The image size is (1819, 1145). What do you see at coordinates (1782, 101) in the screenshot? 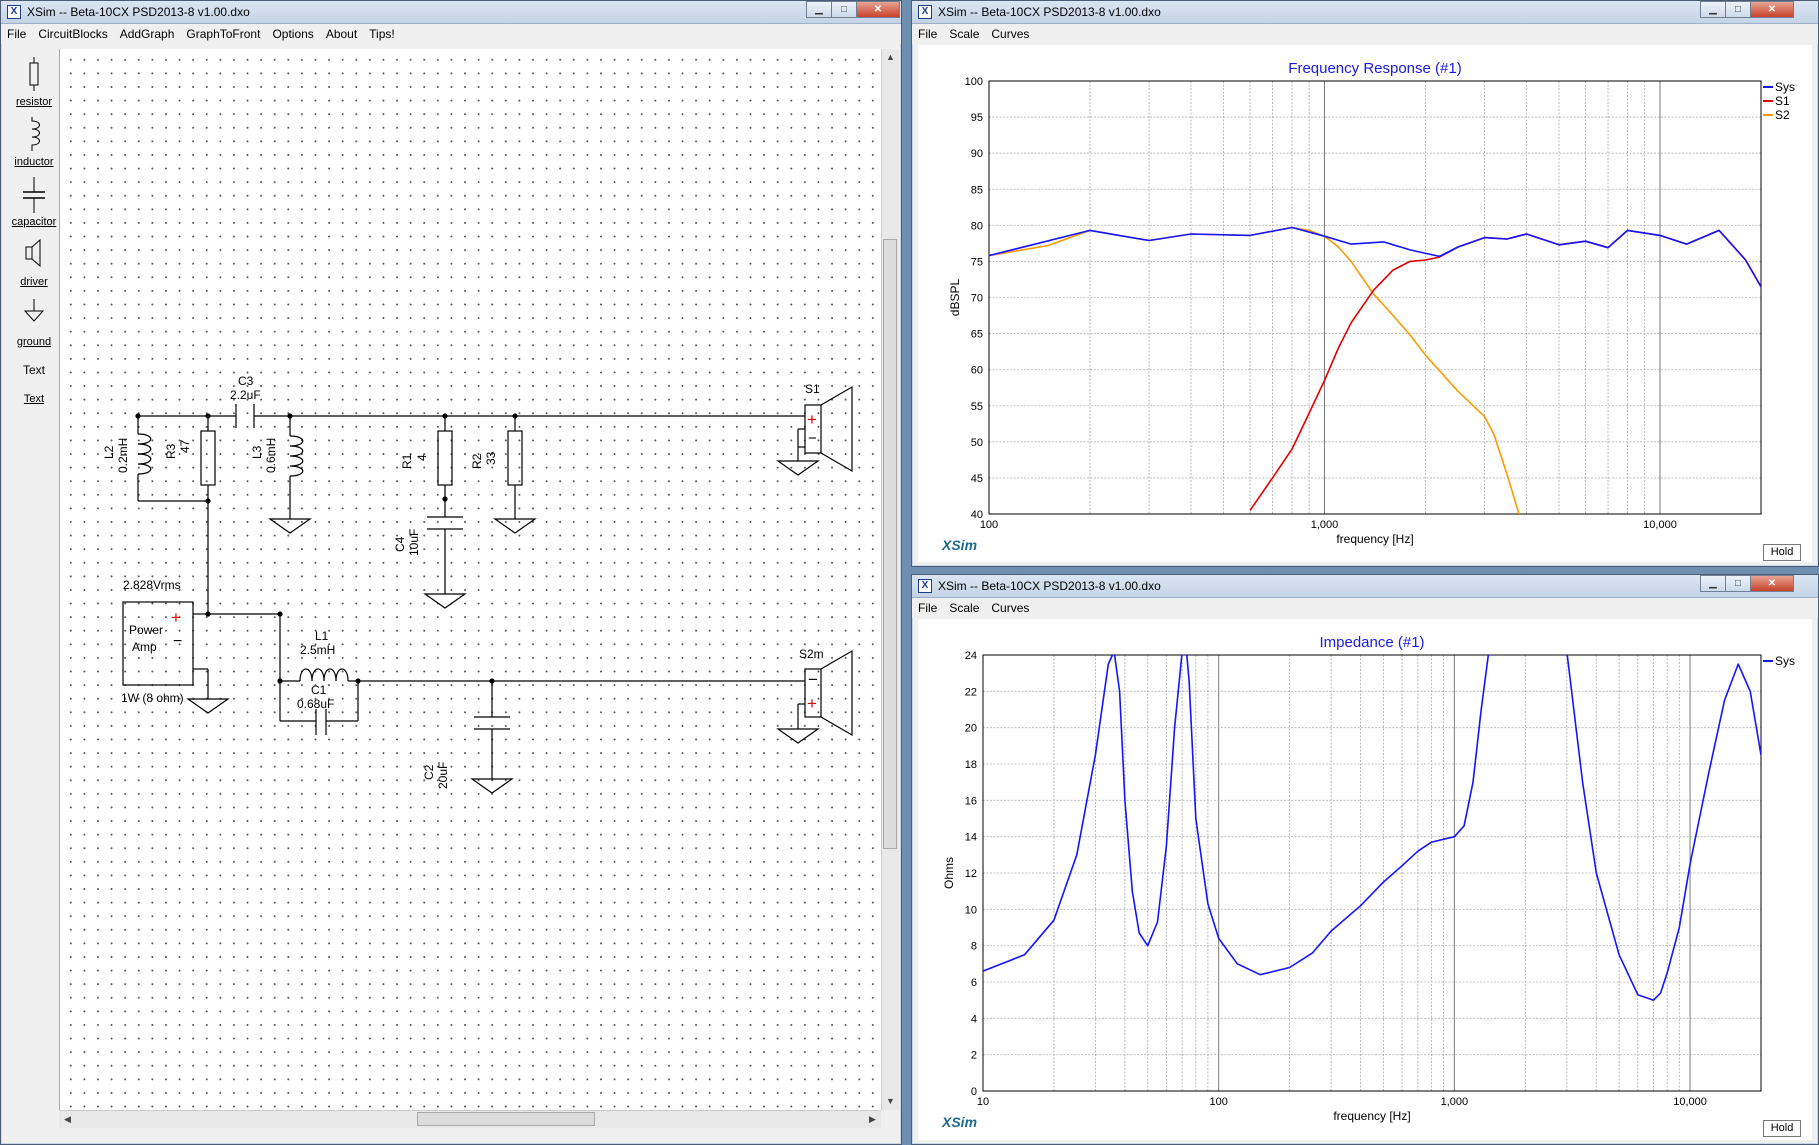
I see `legend-label: S1` at bounding box center [1782, 101].